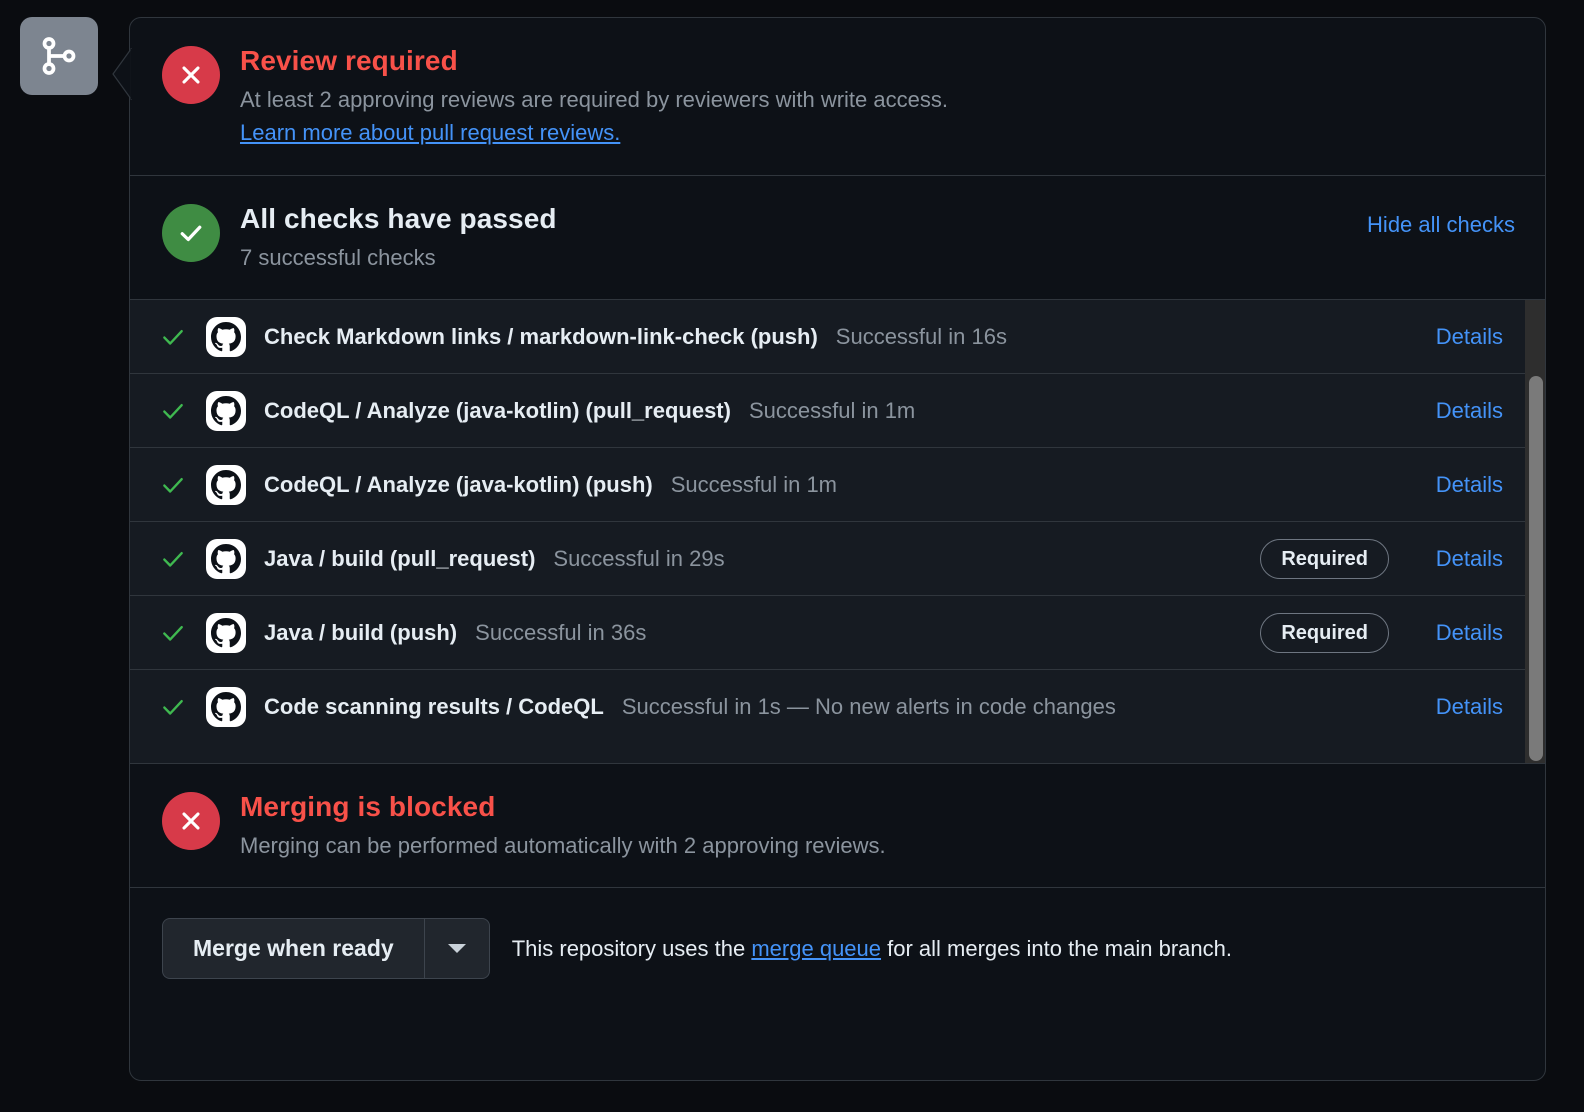 The height and width of the screenshot is (1112, 1584). Describe the element at coordinates (921, 336) in the screenshot. I see `check-status: Successful in 16s` at that location.